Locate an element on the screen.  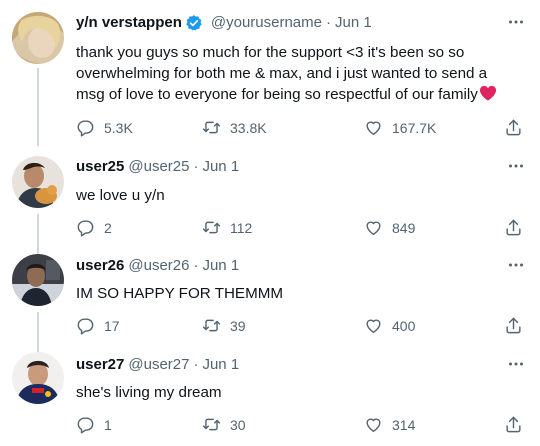
retweet-button: 39 is located at coordinates (224, 325).